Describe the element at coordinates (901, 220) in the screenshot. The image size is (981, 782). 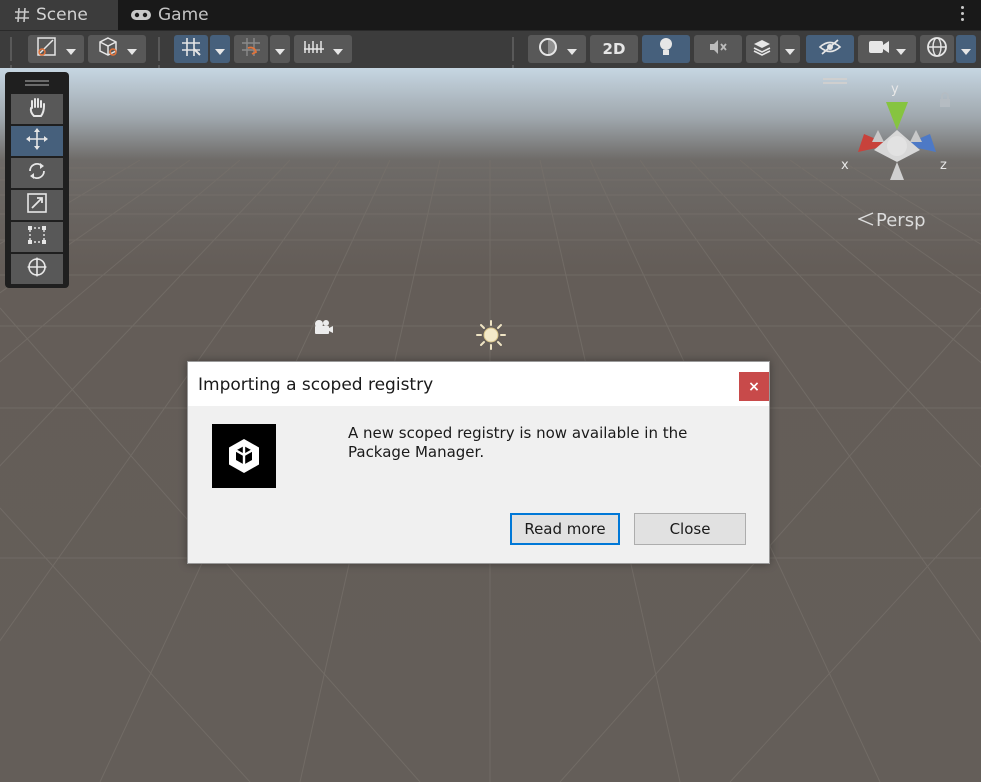
I see `projection-label: Persp` at that location.